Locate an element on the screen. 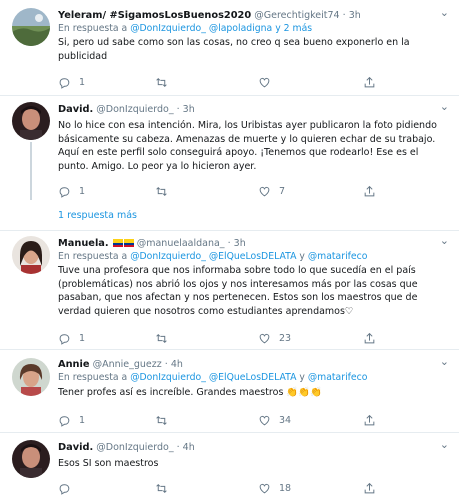 The height and width of the screenshot is (504, 459). like-count: 34 is located at coordinates (285, 420).